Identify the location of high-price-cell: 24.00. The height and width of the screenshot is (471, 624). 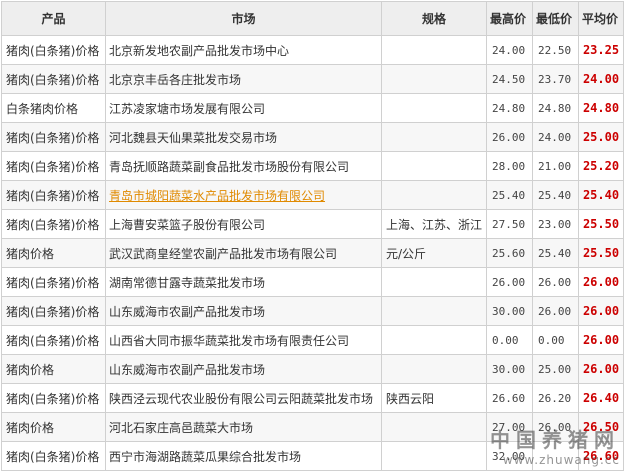
(509, 50).